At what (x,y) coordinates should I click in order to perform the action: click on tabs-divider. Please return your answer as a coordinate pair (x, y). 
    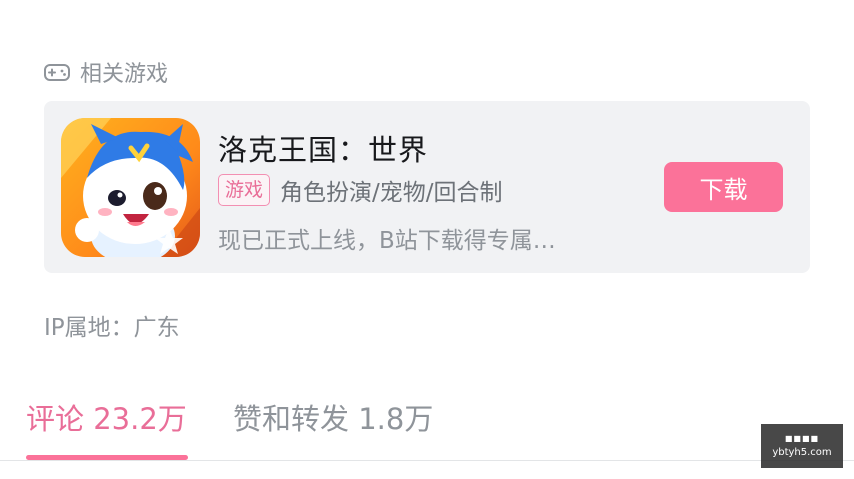
    Looking at the image, I should click on (427, 460).